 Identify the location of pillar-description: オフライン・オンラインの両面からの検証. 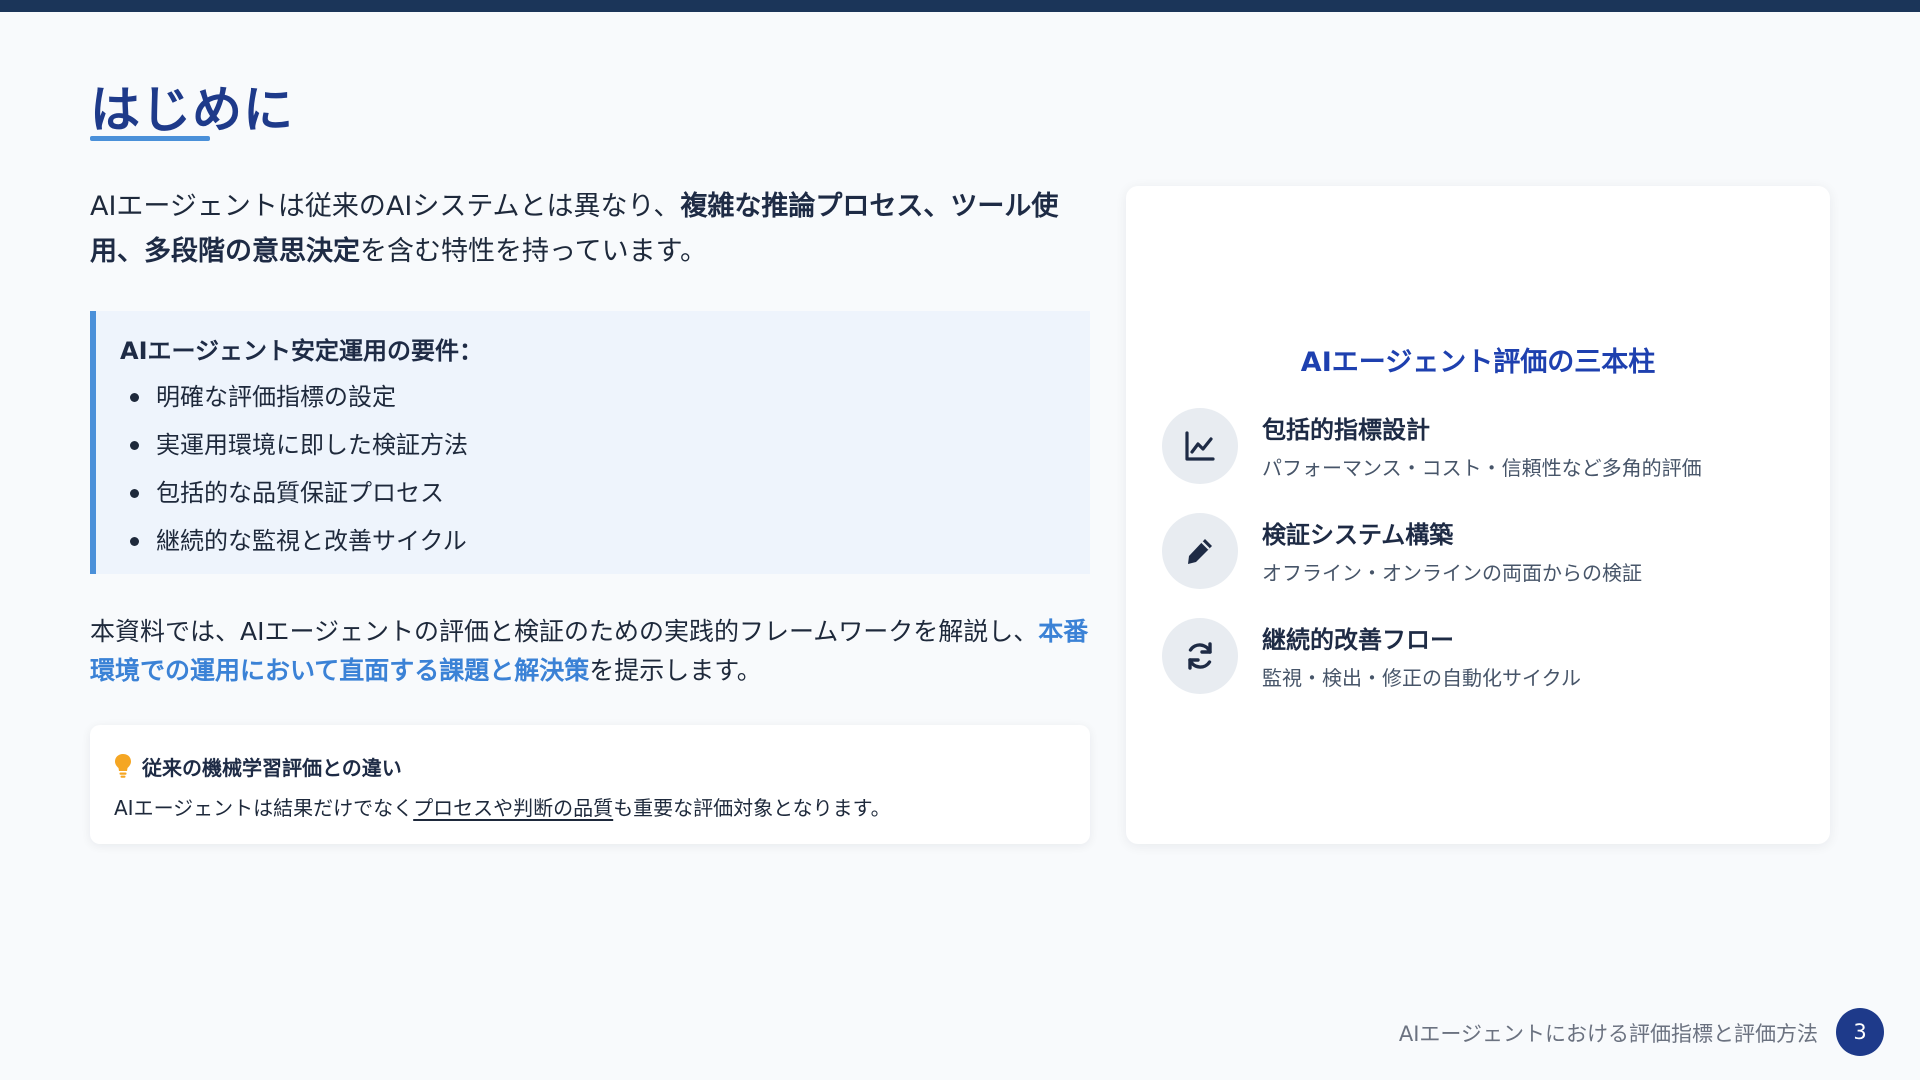
(1452, 573).